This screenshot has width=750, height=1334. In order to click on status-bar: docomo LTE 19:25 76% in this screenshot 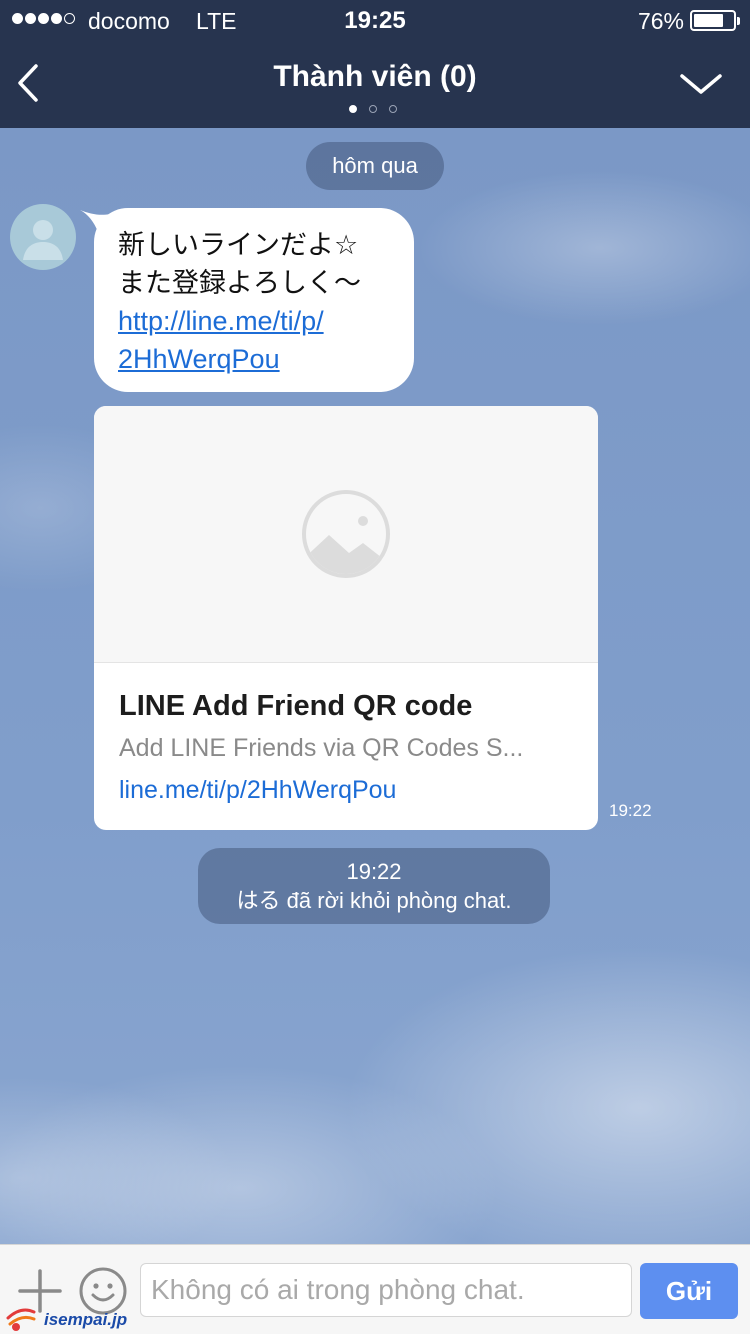, I will do `click(375, 20)`.